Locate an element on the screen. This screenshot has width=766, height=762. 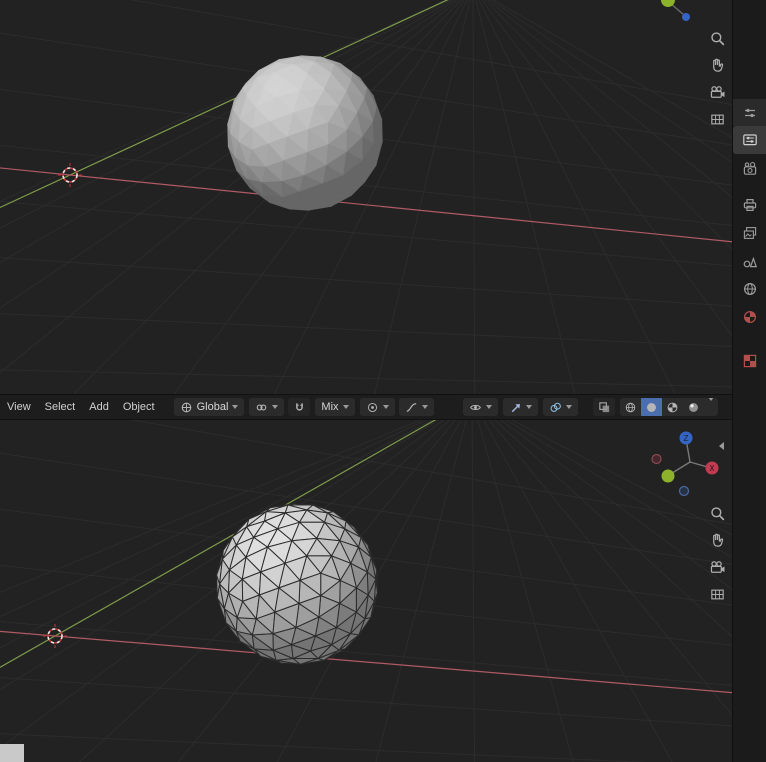
scene-icon is located at coordinates (750, 262).